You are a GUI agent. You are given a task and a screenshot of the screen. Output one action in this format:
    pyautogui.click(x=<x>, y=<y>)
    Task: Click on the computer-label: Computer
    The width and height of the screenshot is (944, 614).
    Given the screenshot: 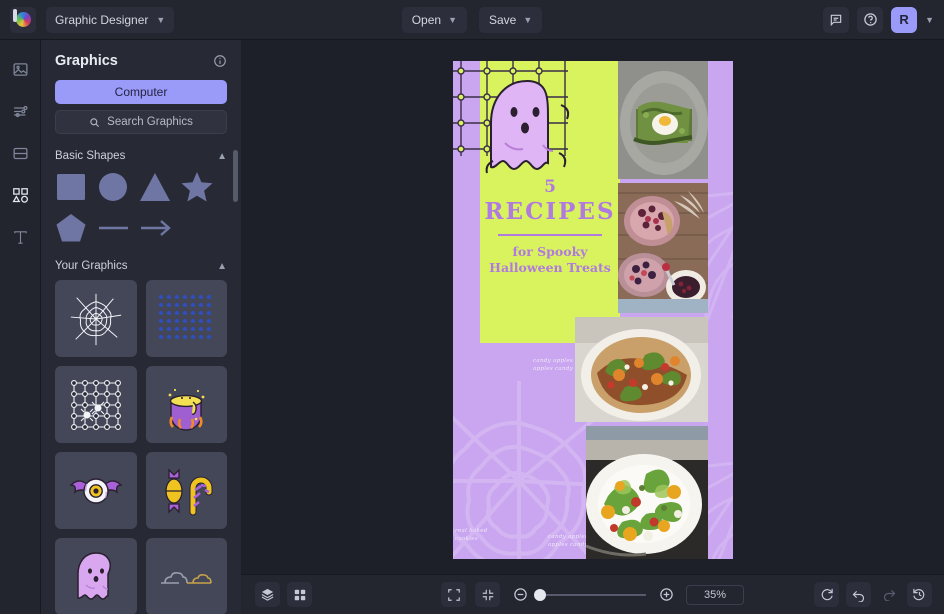 What is the action you would take?
    pyautogui.click(x=141, y=92)
    